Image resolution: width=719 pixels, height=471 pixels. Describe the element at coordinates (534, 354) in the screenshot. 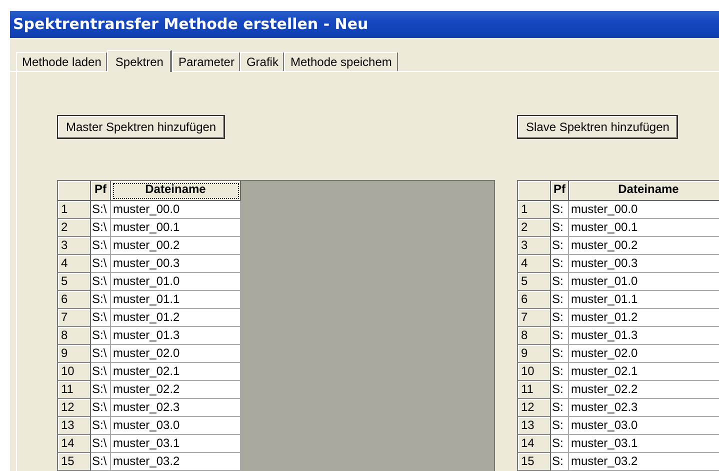

I see `row-header: 9` at that location.